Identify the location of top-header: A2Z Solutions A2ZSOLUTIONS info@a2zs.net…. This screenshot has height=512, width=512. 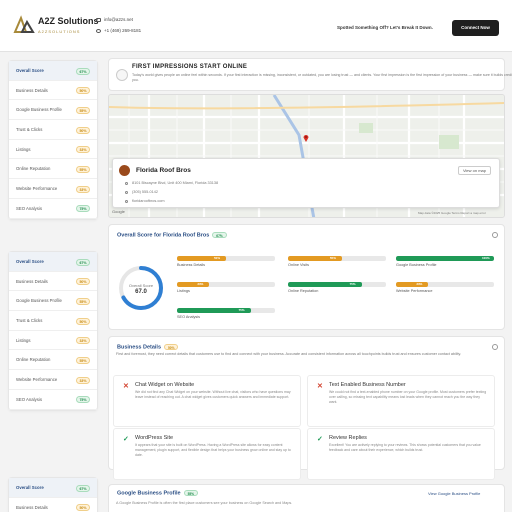
(256, 26).